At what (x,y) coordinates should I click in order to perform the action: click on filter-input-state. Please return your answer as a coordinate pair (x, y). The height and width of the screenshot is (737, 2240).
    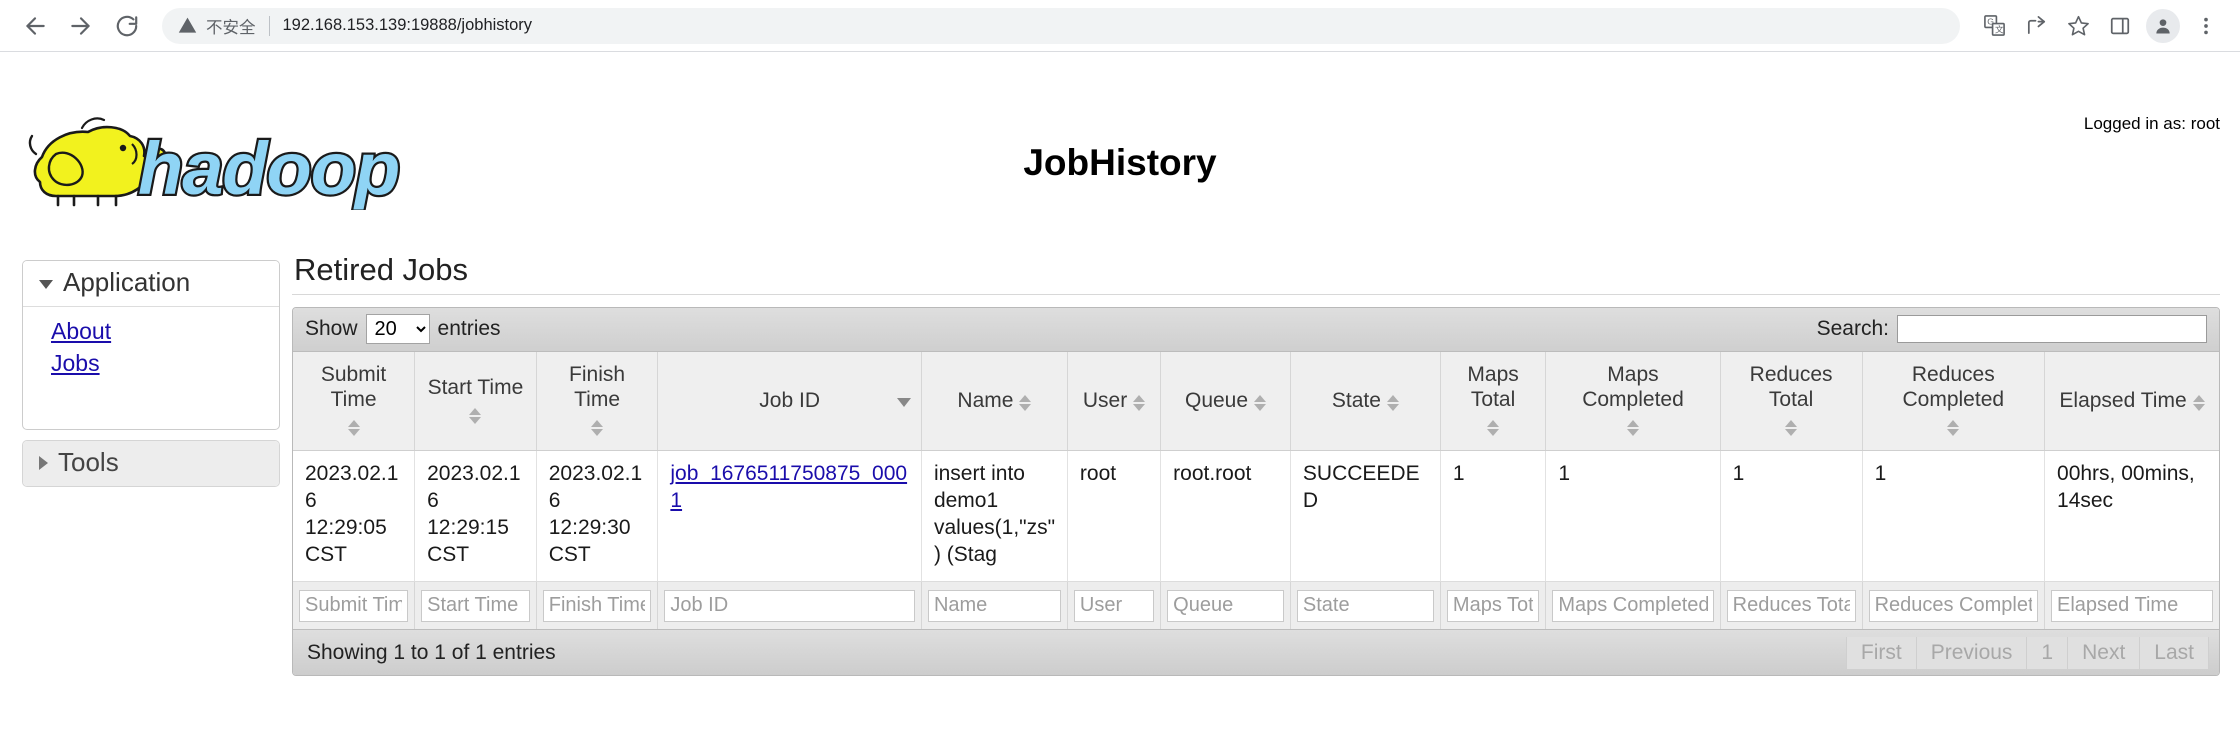
    Looking at the image, I should click on (1365, 605).